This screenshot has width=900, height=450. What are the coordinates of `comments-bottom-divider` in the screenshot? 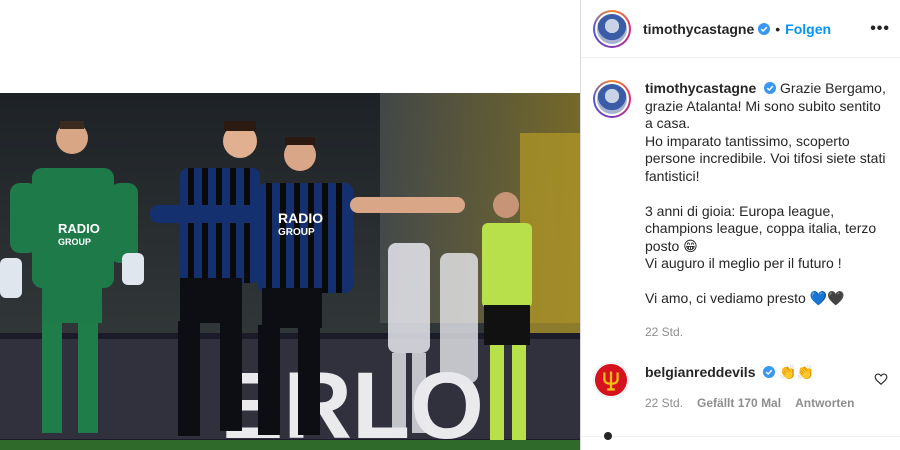 It's located at (740, 436).